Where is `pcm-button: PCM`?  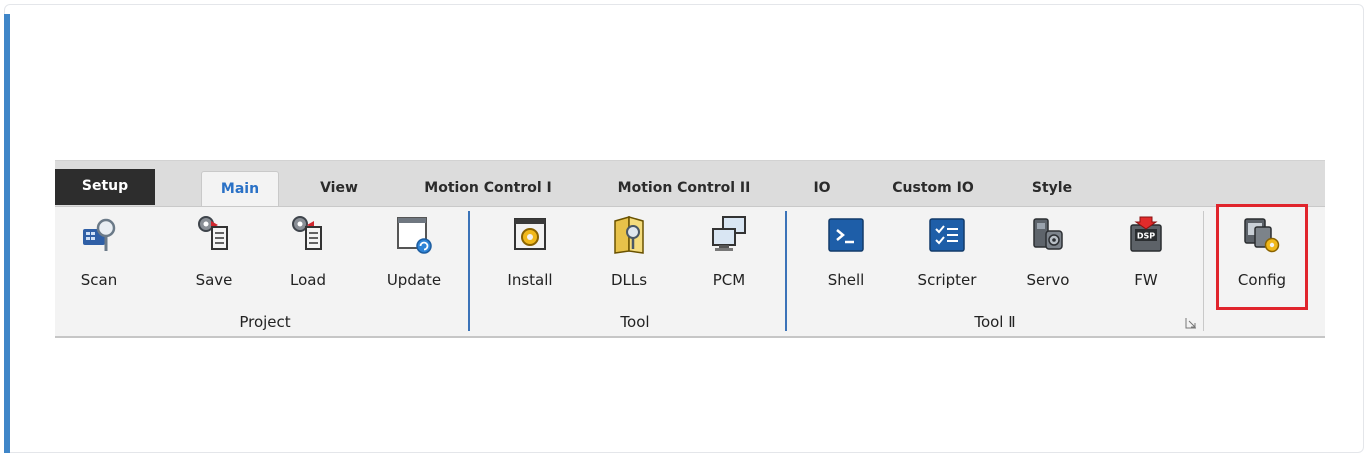 pcm-button: PCM is located at coordinates (729, 255).